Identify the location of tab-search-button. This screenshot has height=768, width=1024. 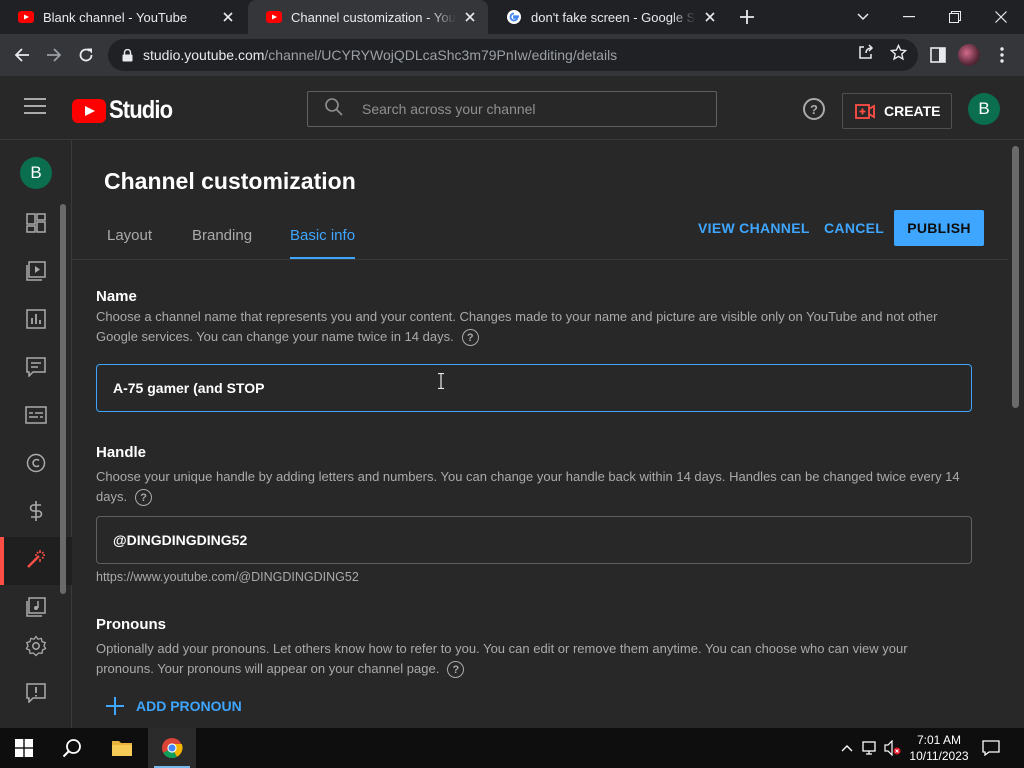
(863, 17).